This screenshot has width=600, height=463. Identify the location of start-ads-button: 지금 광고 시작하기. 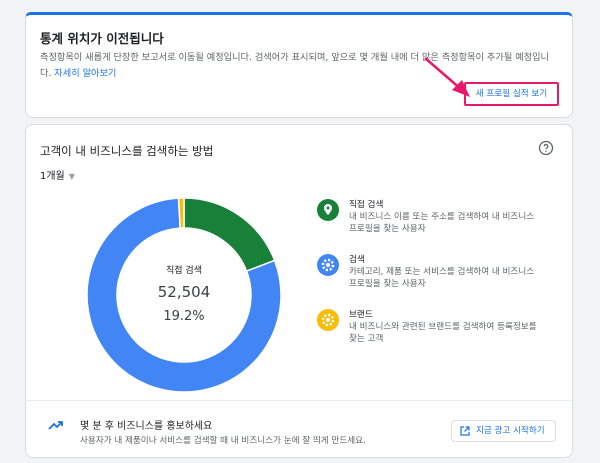
(503, 431).